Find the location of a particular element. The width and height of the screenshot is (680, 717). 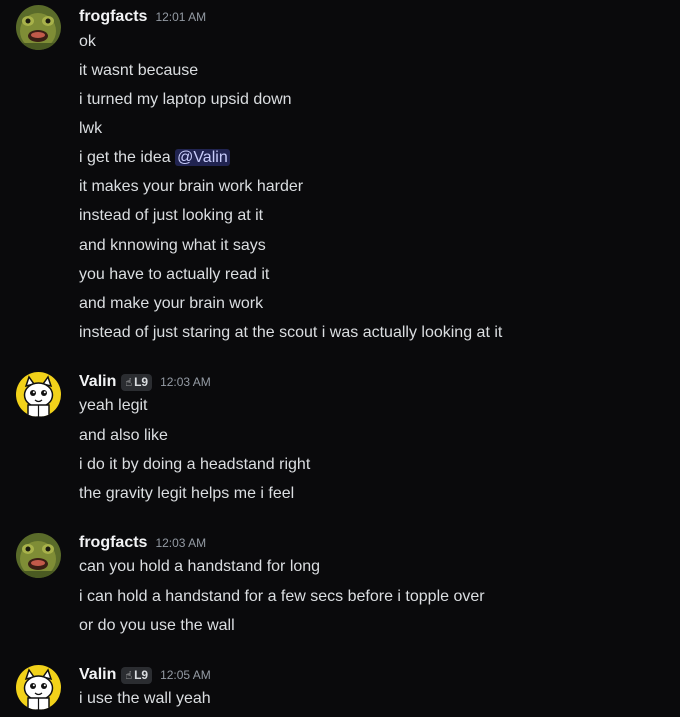

message: you have to actually read it is located at coordinates (174, 275).